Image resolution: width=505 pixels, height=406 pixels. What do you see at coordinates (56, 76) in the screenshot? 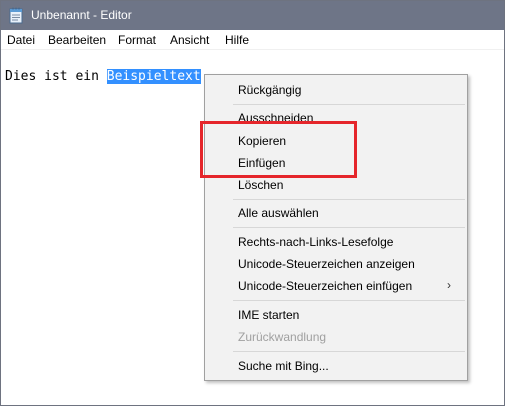
I see `plain-text: Dies ist ein` at bounding box center [56, 76].